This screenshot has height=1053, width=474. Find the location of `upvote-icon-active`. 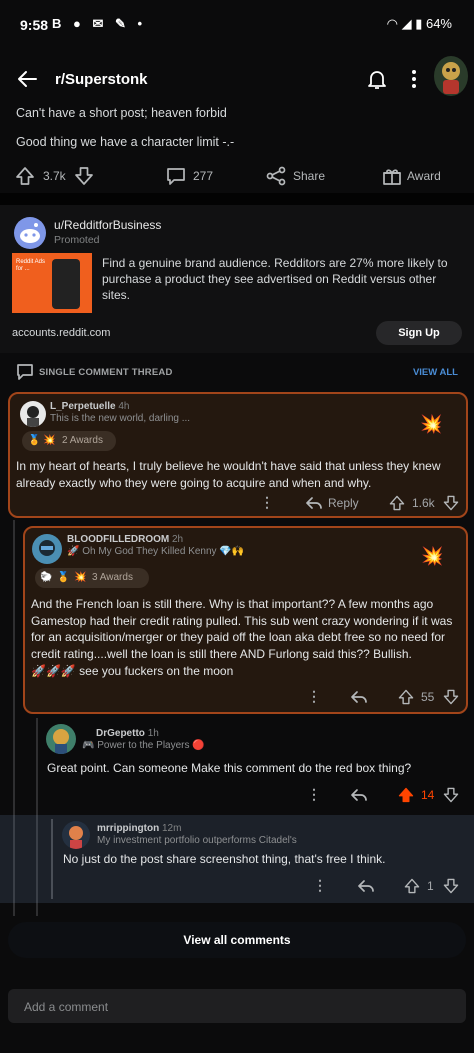

upvote-icon-active is located at coordinates (406, 795).